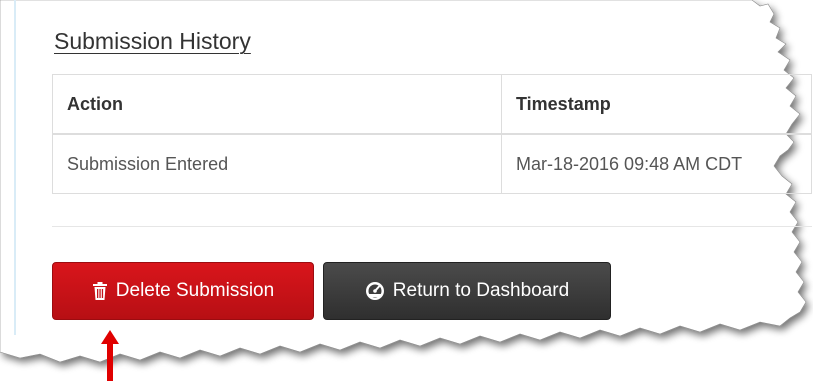 The width and height of the screenshot is (813, 381). I want to click on delete-submission-button: Delete Submission, so click(183, 291).